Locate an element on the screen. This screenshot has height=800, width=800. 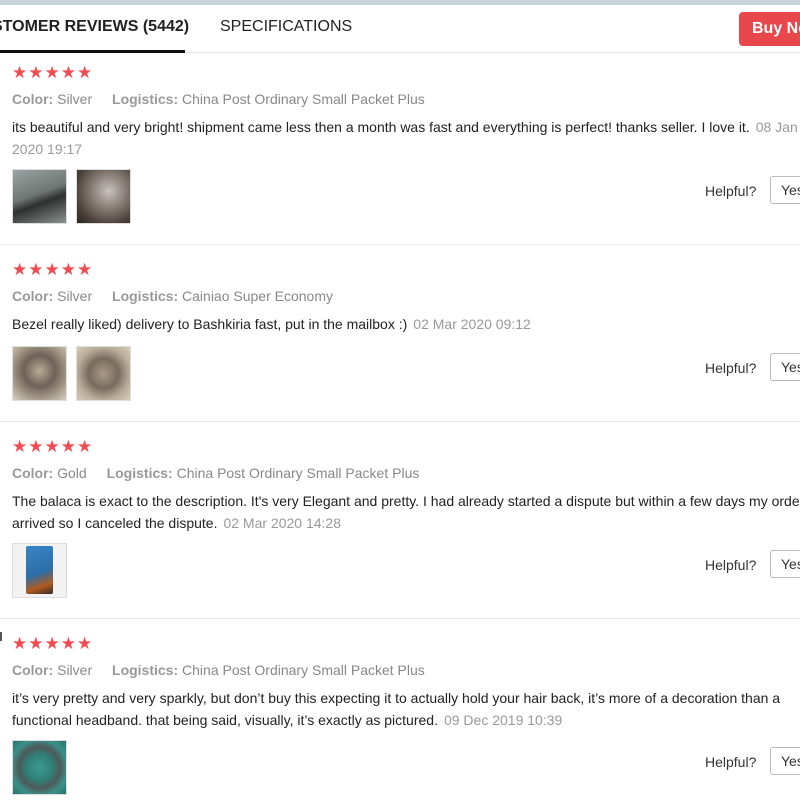
tab-specifications: SPECIFICATIONS is located at coordinates (286, 27).